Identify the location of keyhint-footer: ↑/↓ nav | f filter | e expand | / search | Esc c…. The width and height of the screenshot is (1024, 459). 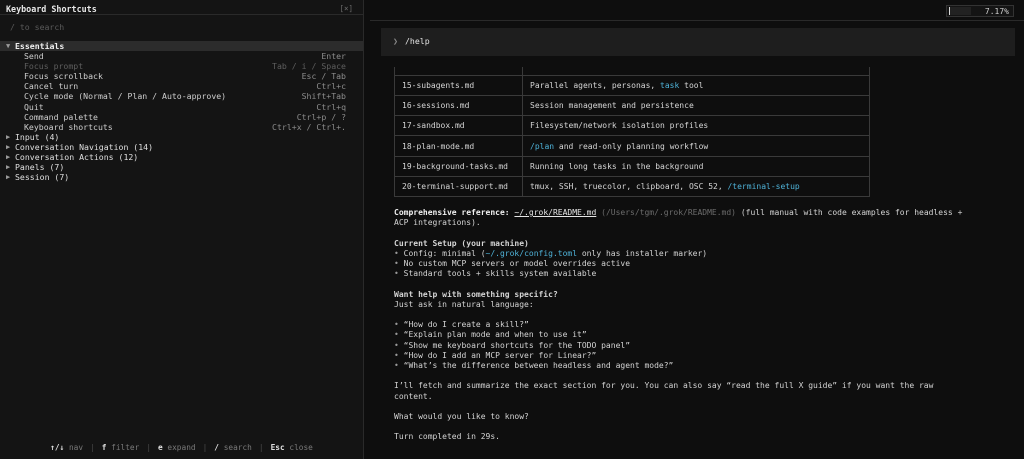
(181, 447).